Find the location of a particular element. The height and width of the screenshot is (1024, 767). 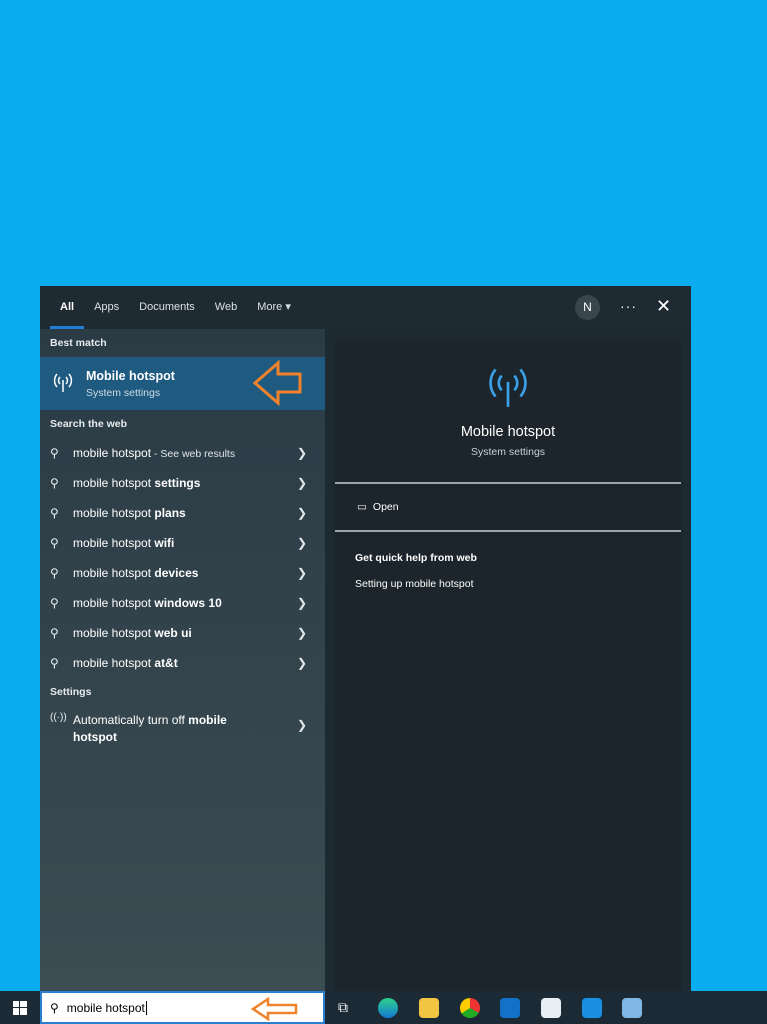

help-heading: Get quick help from web is located at coordinates (416, 558).